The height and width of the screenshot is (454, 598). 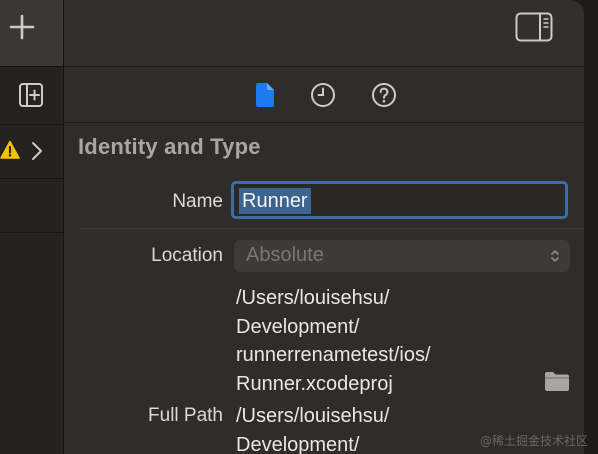 What do you see at coordinates (169, 146) in the screenshot?
I see `section-title: Identity and Type` at bounding box center [169, 146].